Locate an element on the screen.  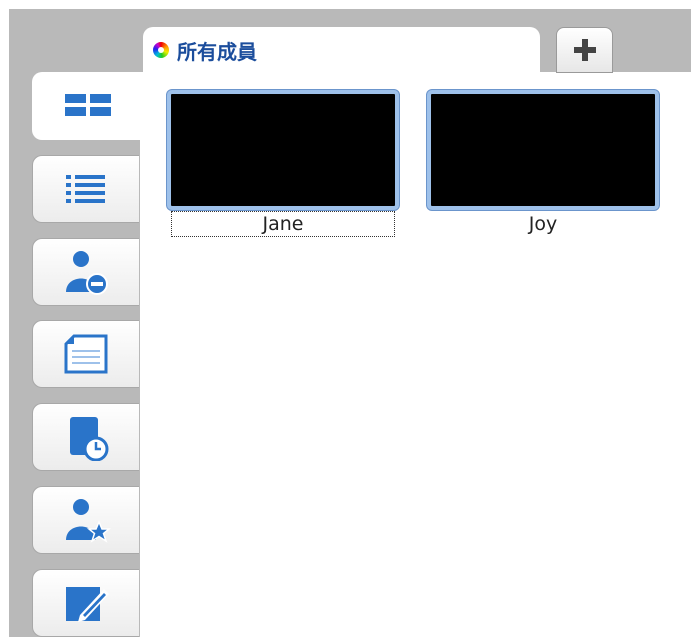
remove-member-button is located at coordinates (85, 272).